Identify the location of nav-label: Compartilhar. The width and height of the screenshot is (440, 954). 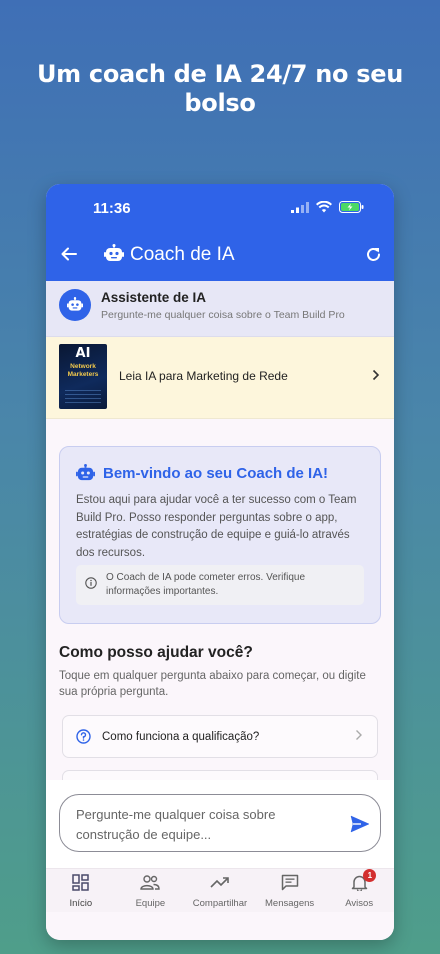
(220, 903).